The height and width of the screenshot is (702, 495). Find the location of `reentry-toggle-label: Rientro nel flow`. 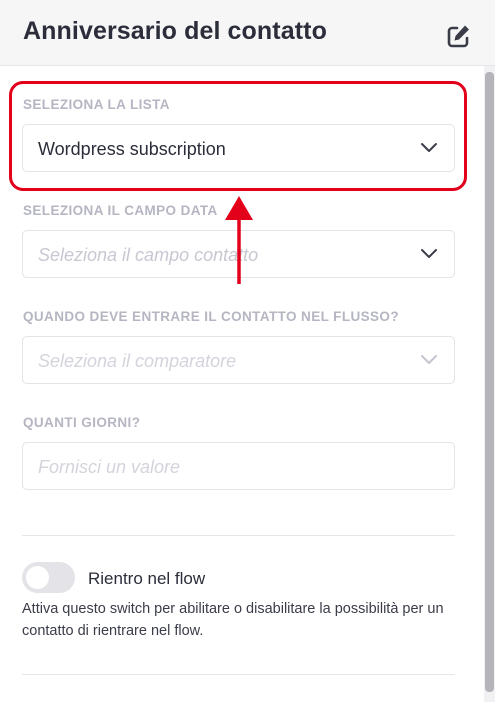

reentry-toggle-label: Rientro nel flow is located at coordinates (147, 578).